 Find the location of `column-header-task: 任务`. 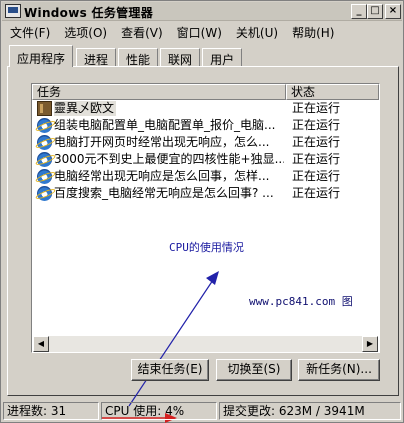

column-header-task: 任务 is located at coordinates (159, 92).